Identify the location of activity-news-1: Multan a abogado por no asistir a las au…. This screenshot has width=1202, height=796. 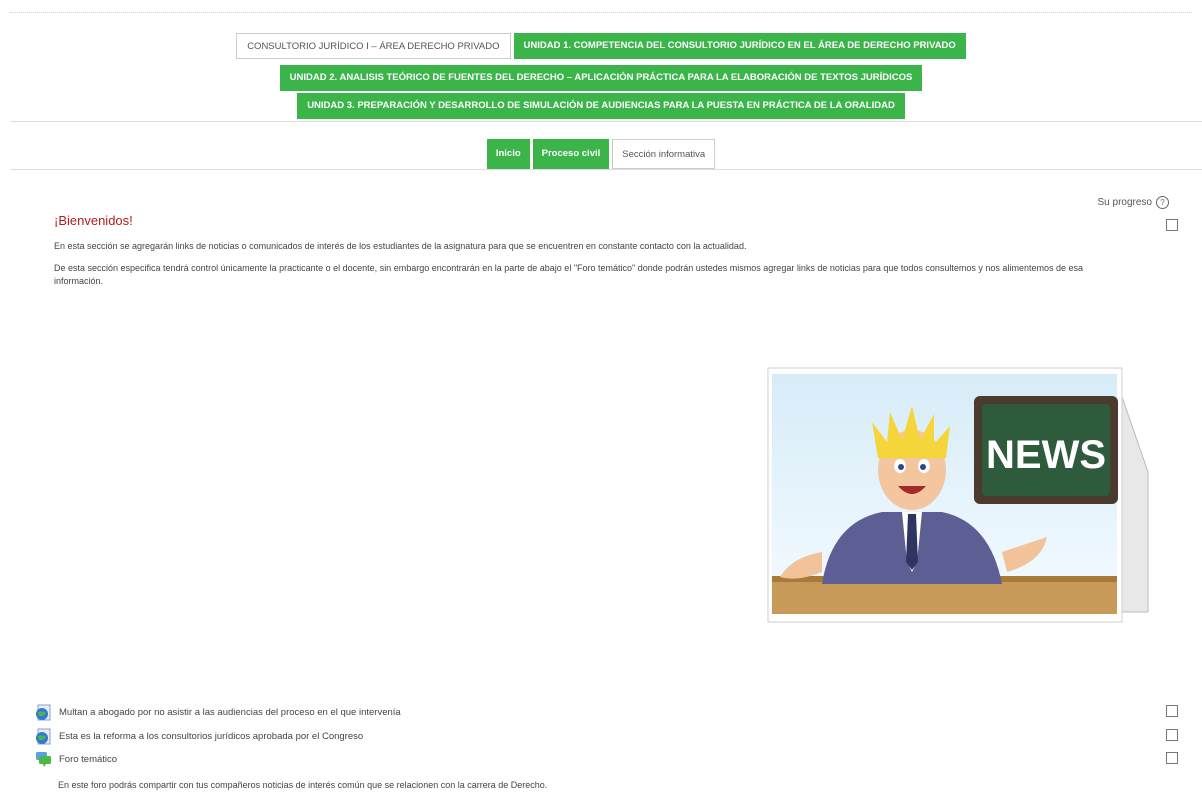
(218, 712).